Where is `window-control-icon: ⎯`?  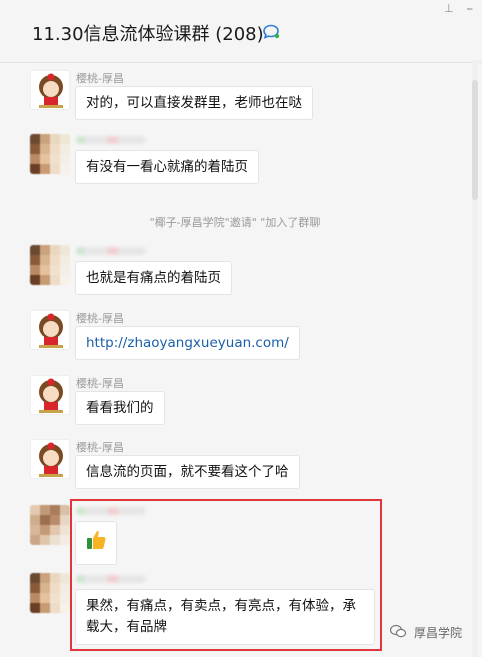
window-control-icon: ⎯ is located at coordinates (470, 9).